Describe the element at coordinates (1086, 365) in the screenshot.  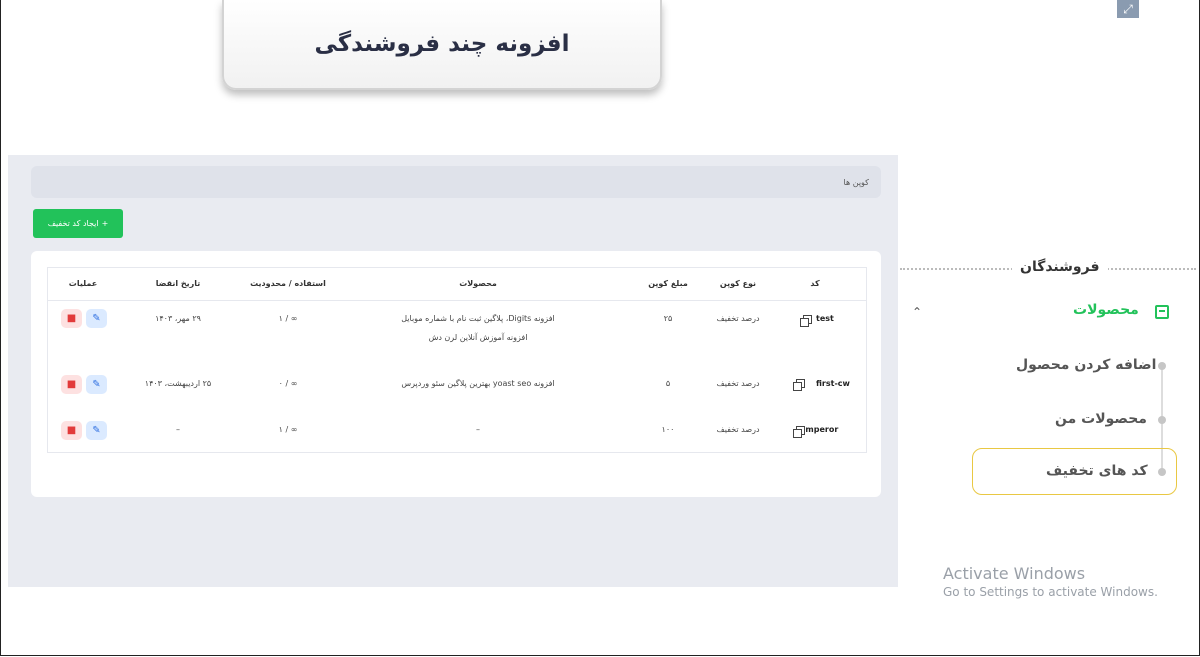
I see `sidebar-item-add-product: اضافه کردن محصول` at that location.